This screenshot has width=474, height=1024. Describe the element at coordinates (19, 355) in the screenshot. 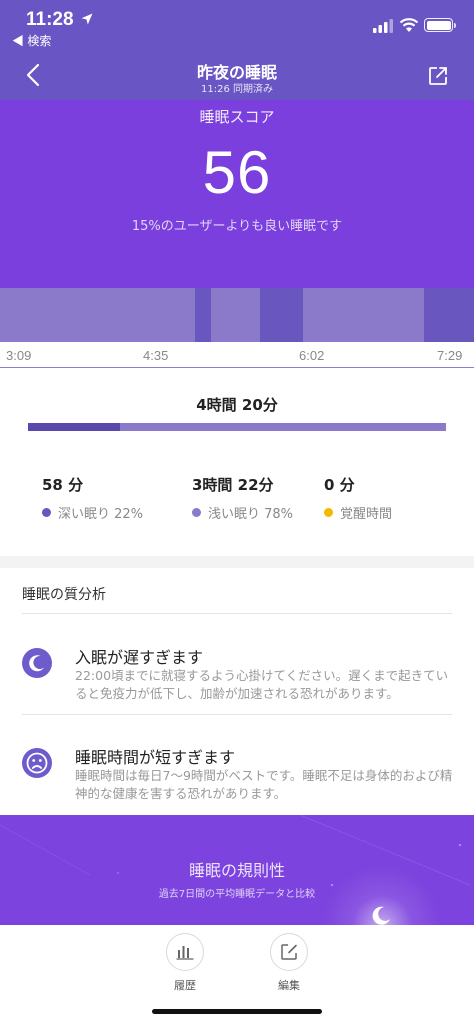

I see `timeline-tick-label: 3:09` at that location.